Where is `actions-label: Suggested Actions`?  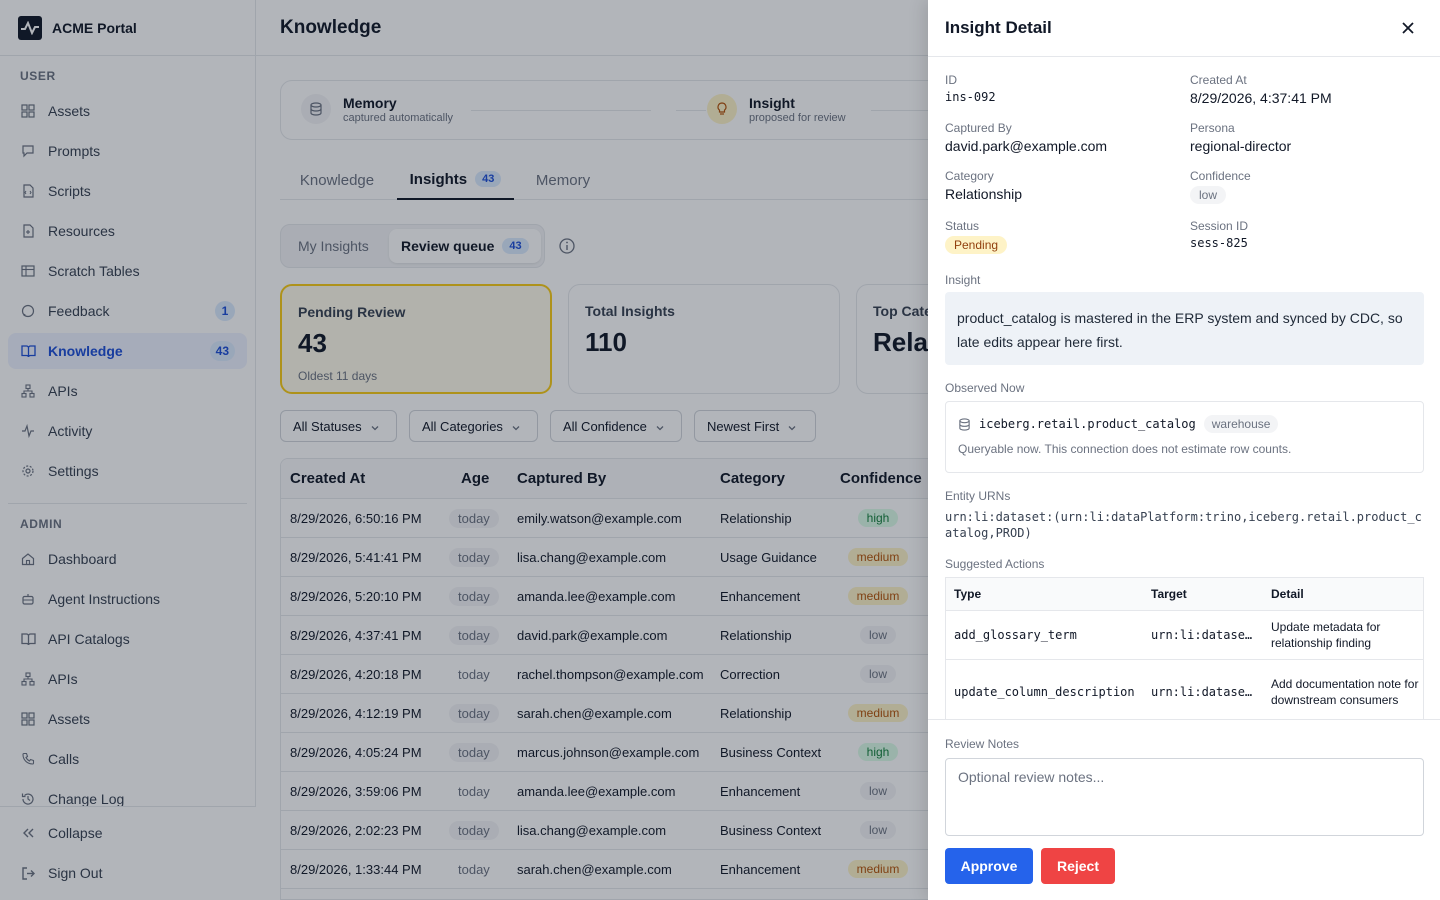 actions-label: Suggested Actions is located at coordinates (994, 564).